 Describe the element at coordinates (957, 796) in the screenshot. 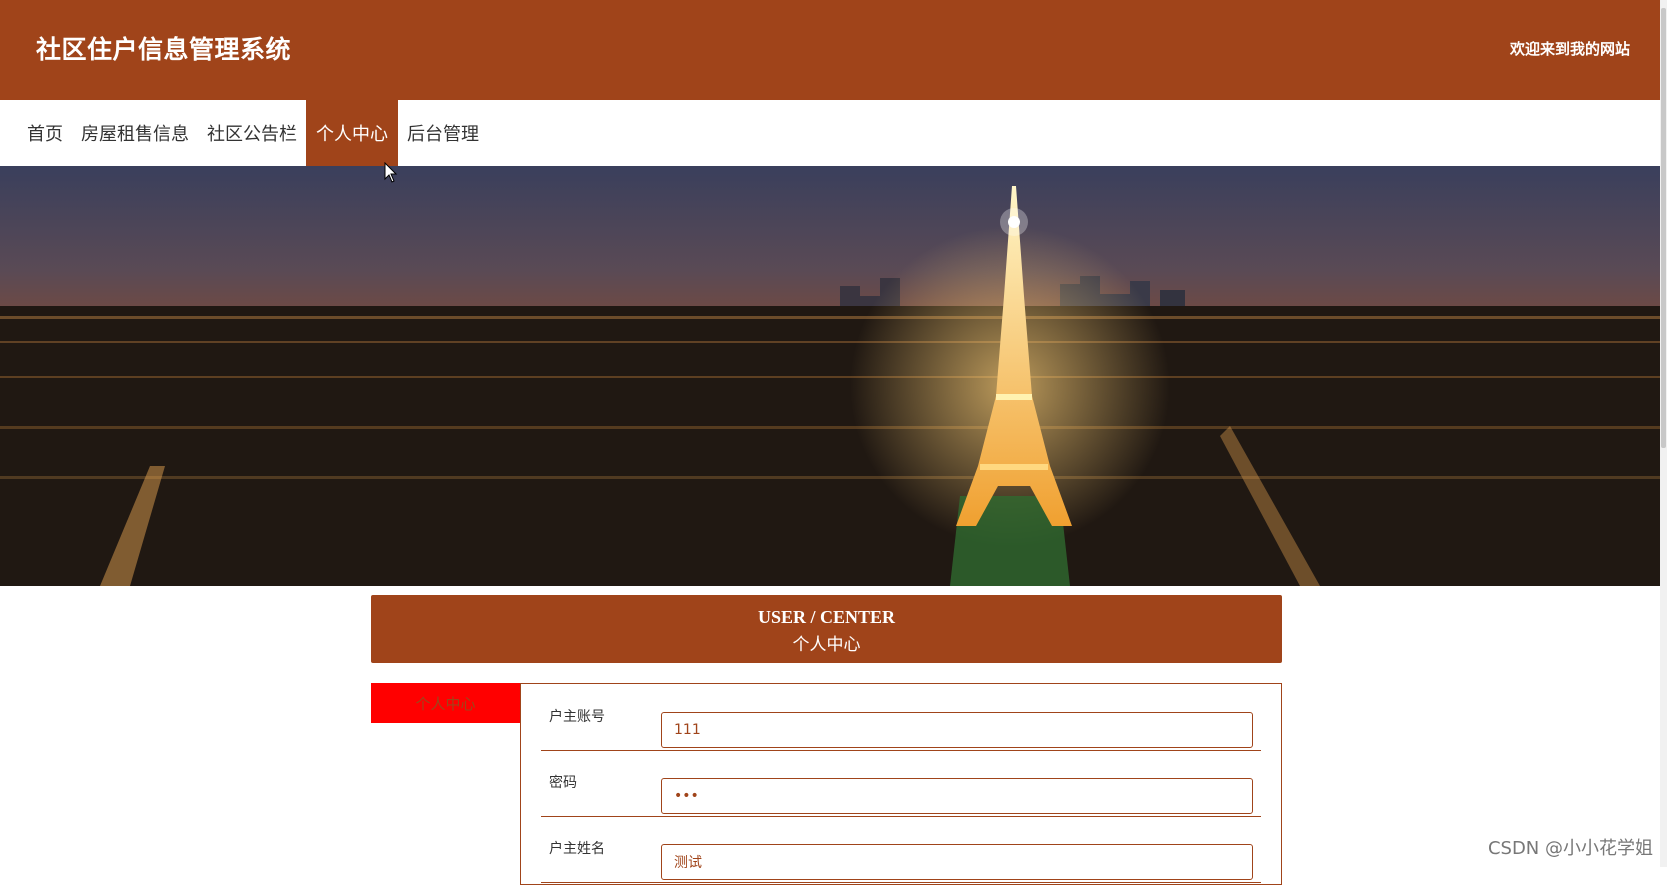

I see `password-input` at that location.